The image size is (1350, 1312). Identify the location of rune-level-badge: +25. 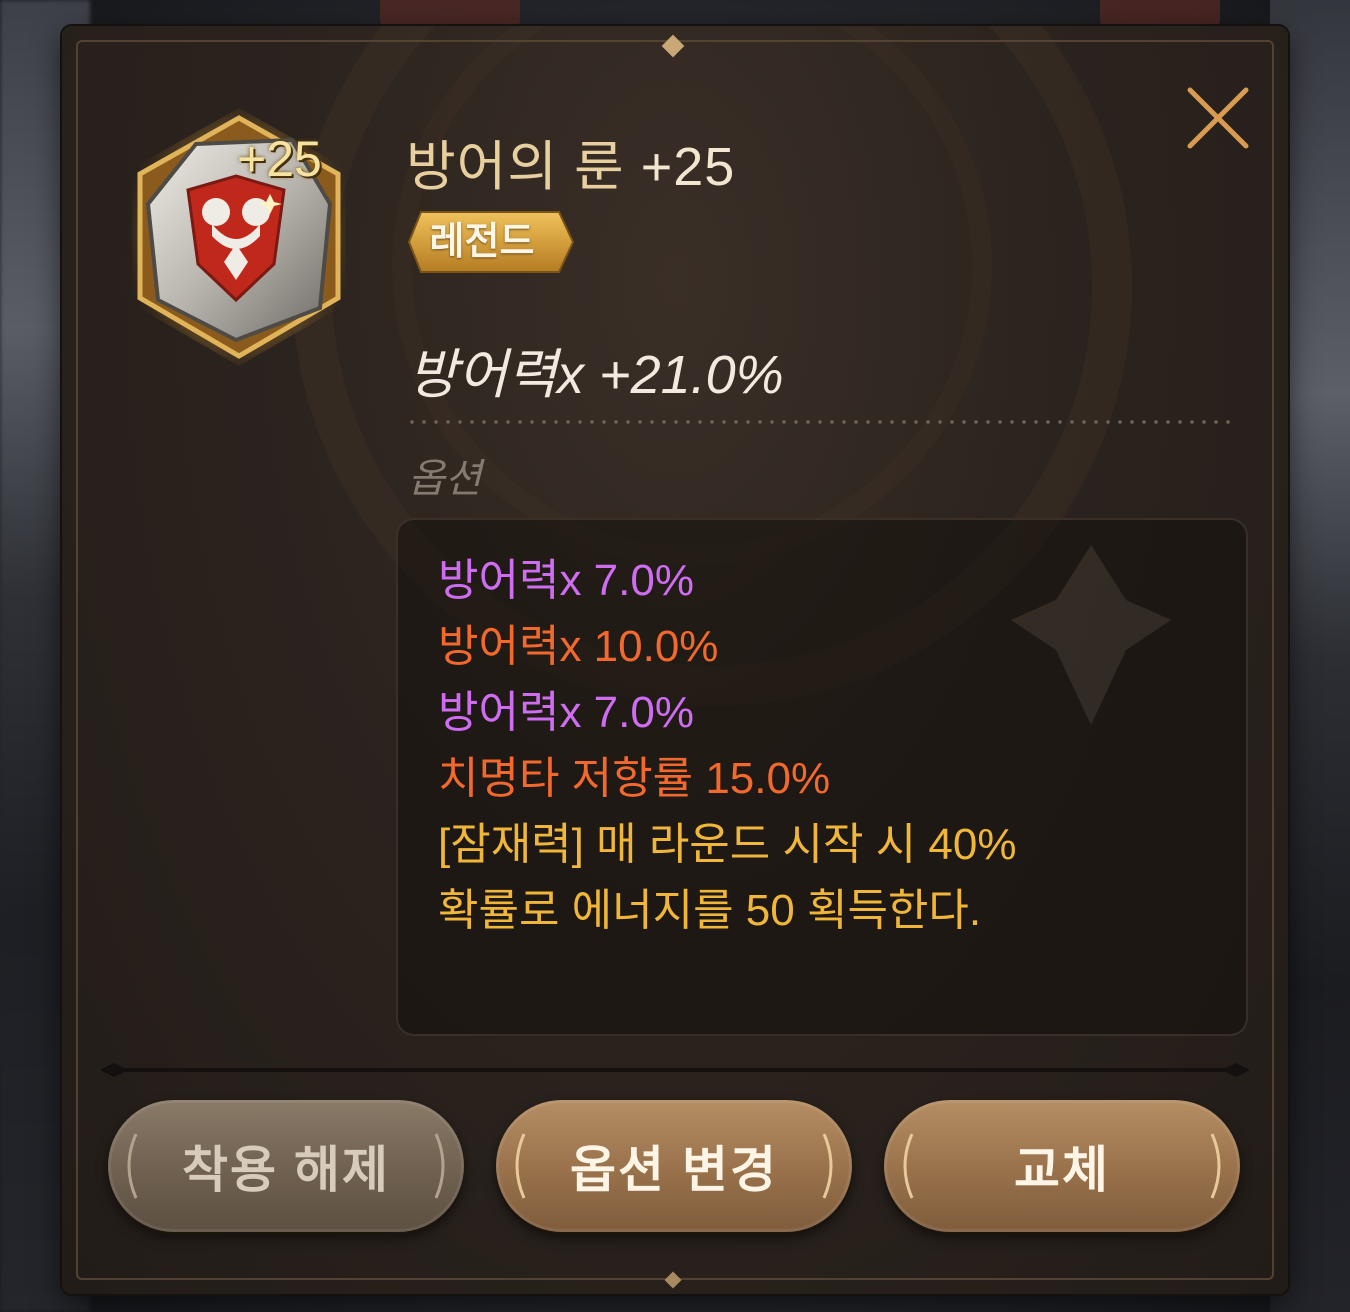
(279, 159).